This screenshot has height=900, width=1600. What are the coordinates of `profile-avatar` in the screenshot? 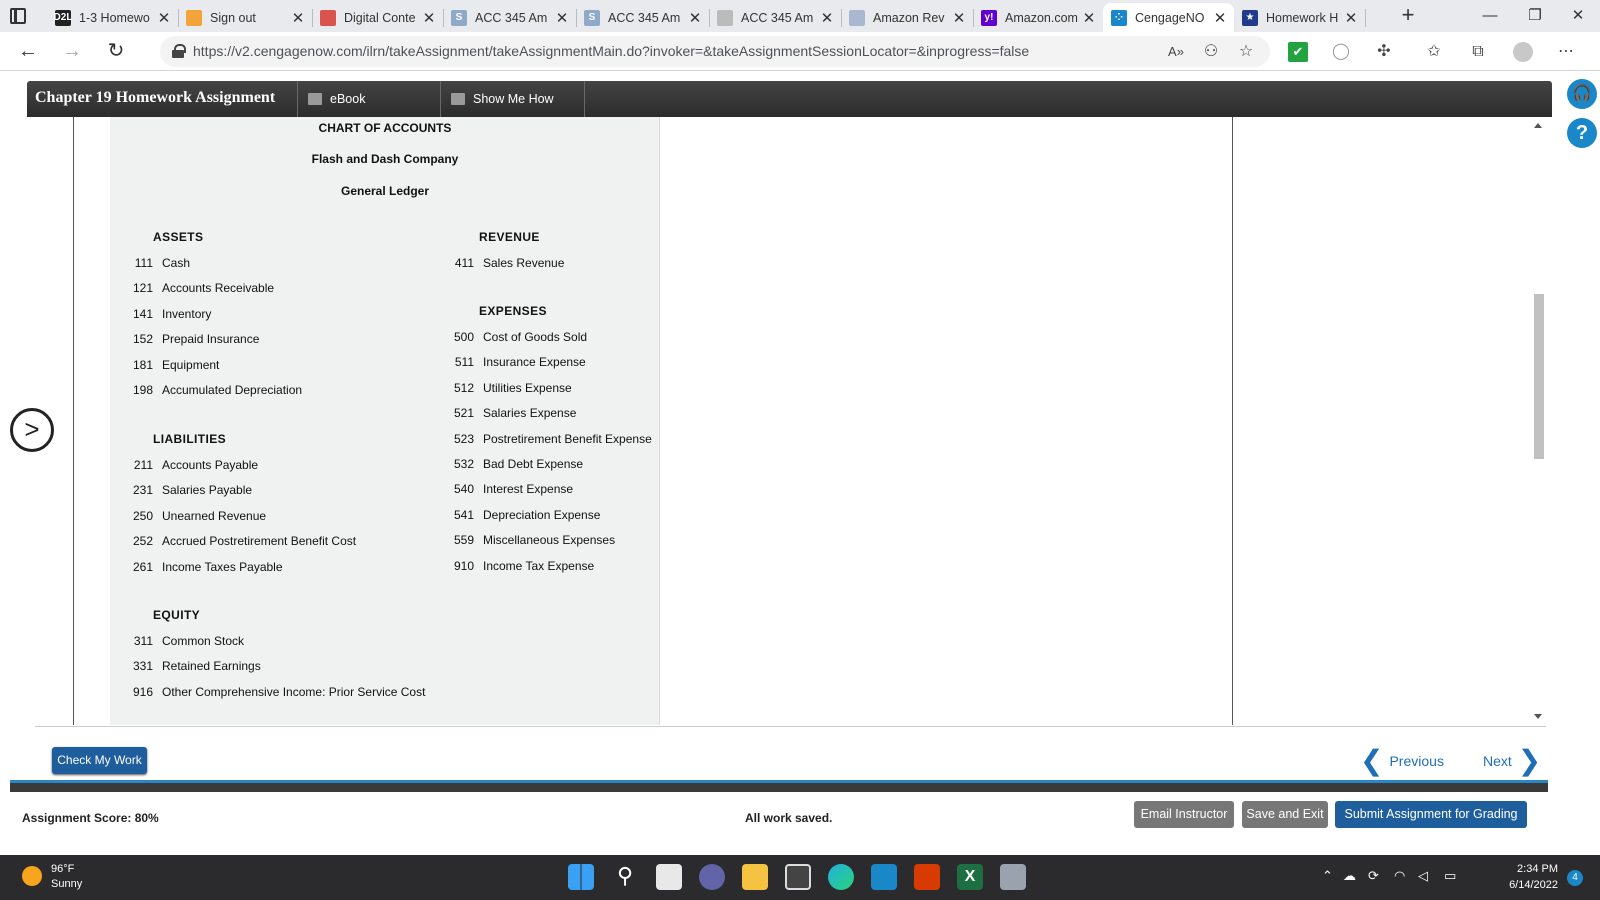 It's located at (1523, 52).